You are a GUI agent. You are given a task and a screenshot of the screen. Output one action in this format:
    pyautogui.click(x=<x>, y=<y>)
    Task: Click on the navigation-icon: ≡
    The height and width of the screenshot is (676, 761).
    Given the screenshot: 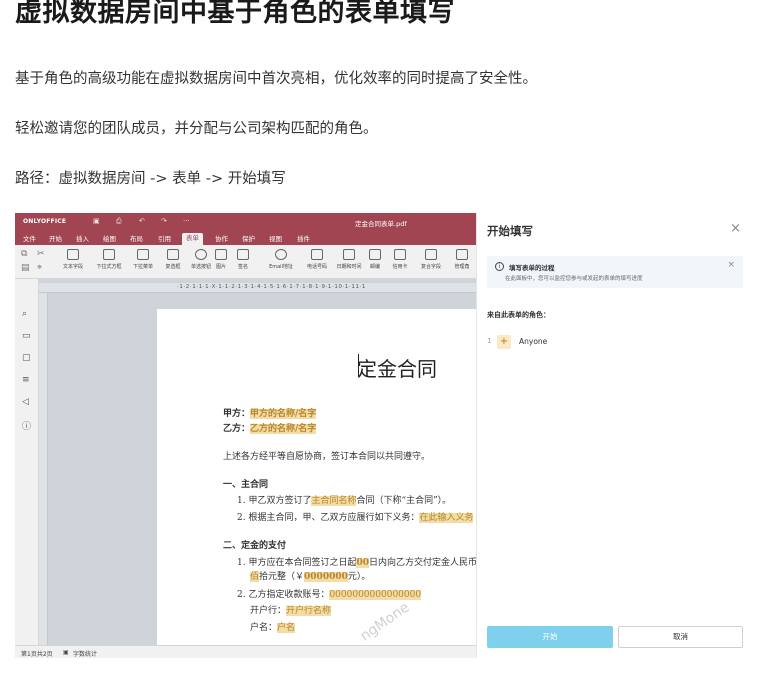 What is the action you would take?
    pyautogui.click(x=26, y=380)
    